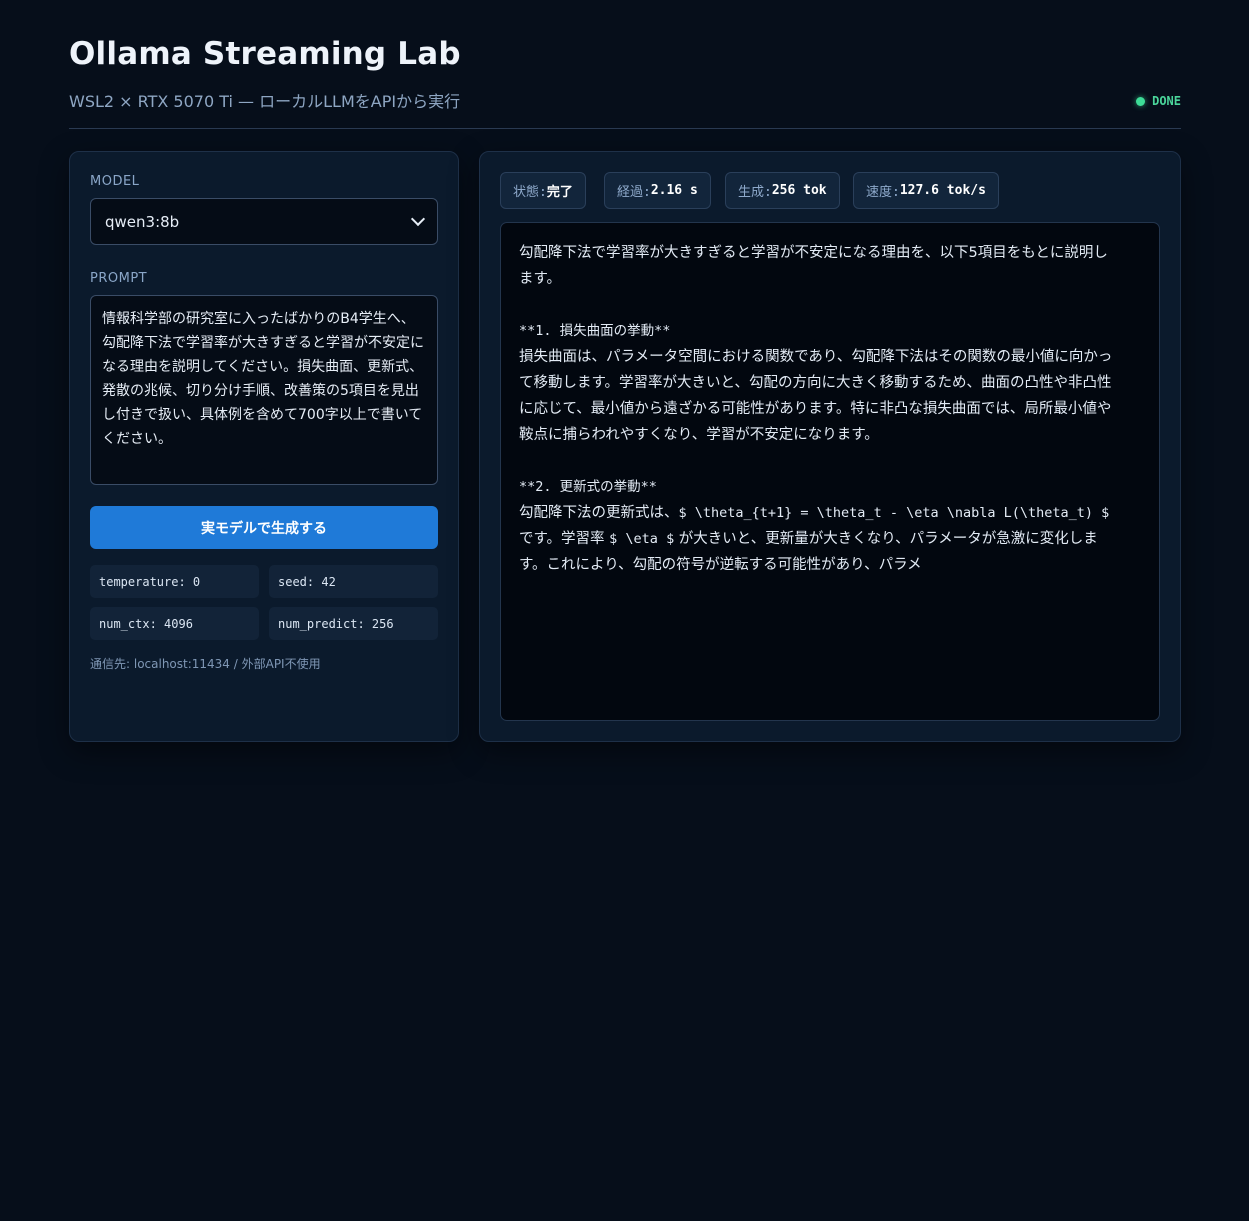 The width and height of the screenshot is (1249, 1221). What do you see at coordinates (265, 54) in the screenshot?
I see `page-title: Ollama Streaming Lab` at bounding box center [265, 54].